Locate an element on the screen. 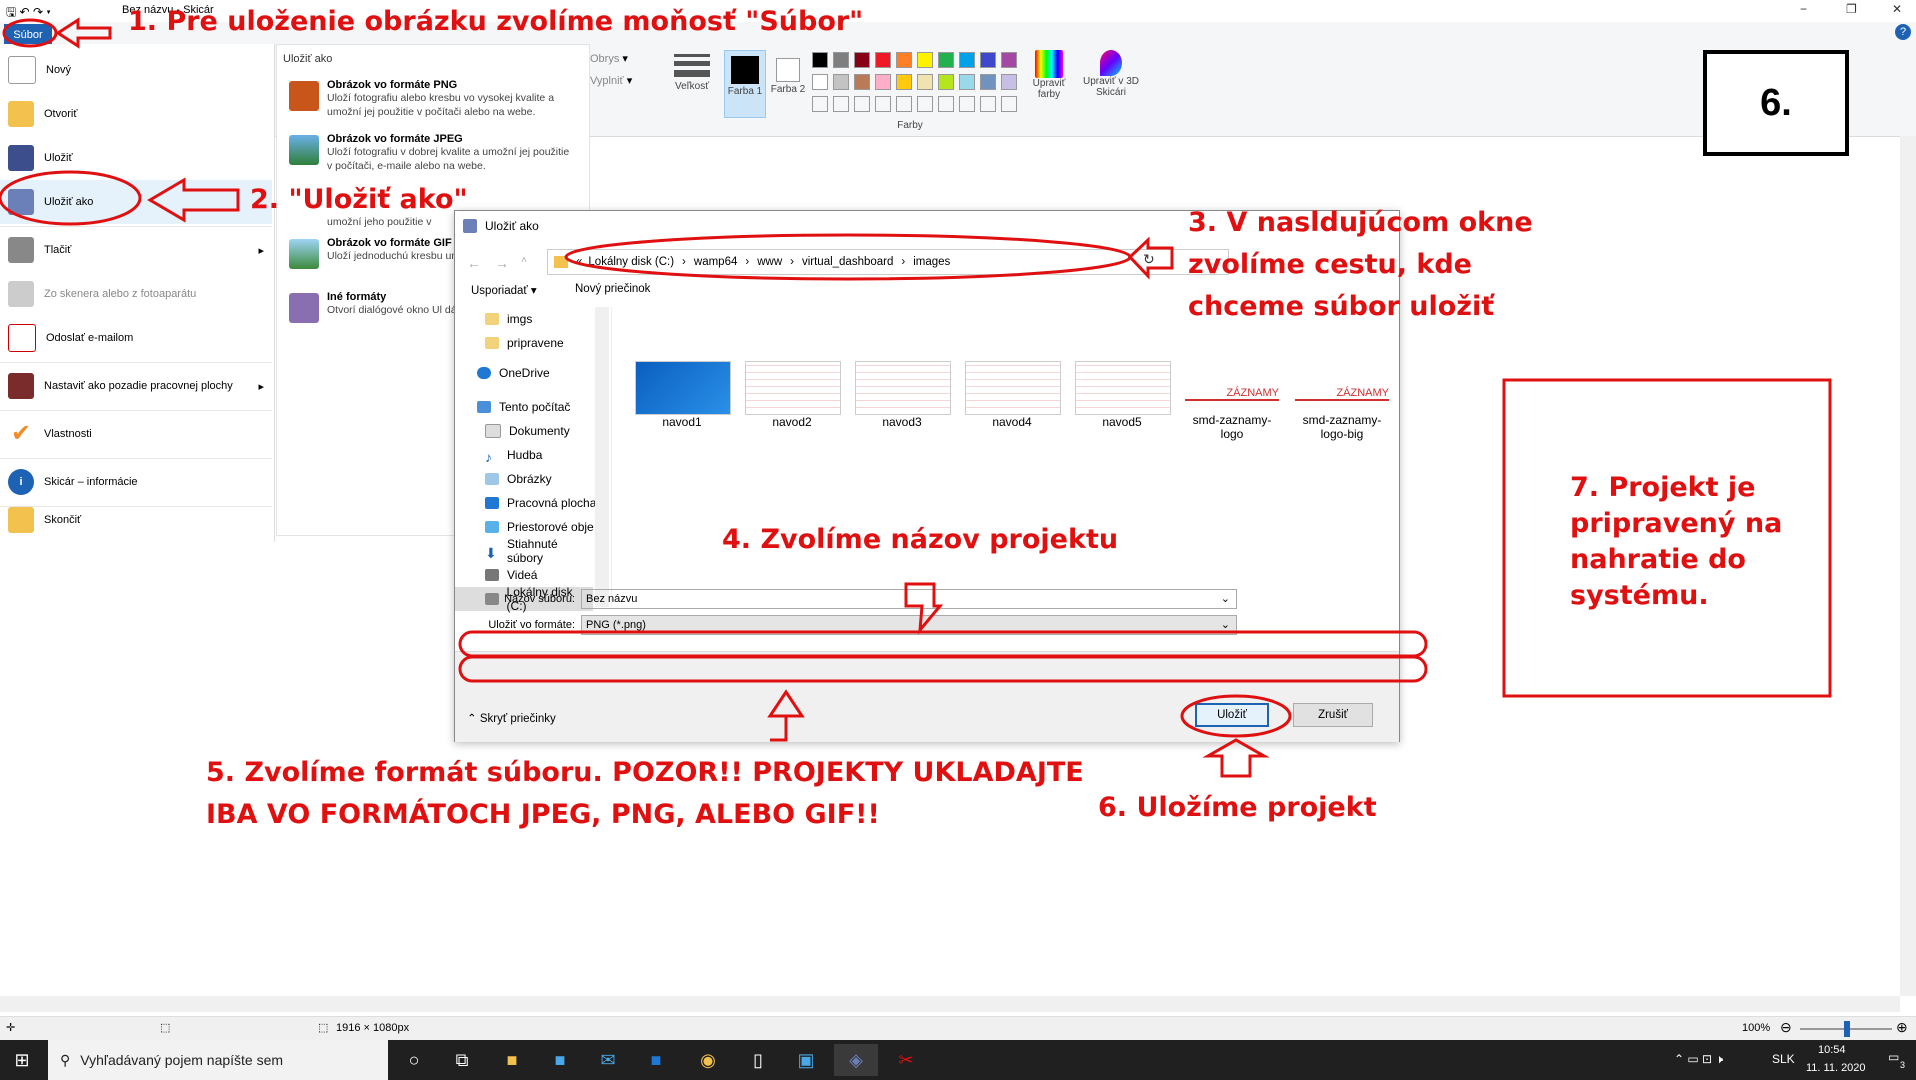 The height and width of the screenshot is (1080, 1916). annotation-step-4: 4. Zvolíme názov projektu is located at coordinates (920, 539).